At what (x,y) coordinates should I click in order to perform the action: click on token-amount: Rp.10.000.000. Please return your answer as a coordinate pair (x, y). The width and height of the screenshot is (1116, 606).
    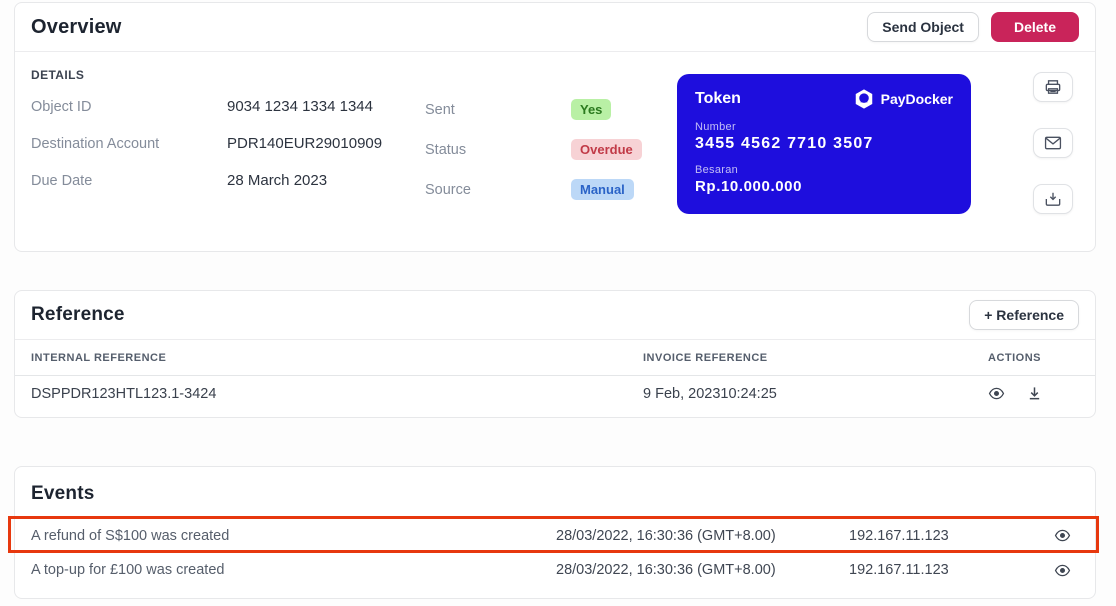
    Looking at the image, I should click on (749, 186).